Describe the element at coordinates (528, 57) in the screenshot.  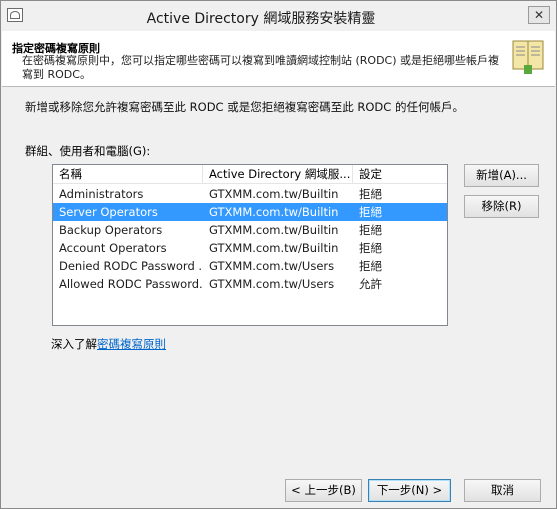
I see `book-icon` at that location.